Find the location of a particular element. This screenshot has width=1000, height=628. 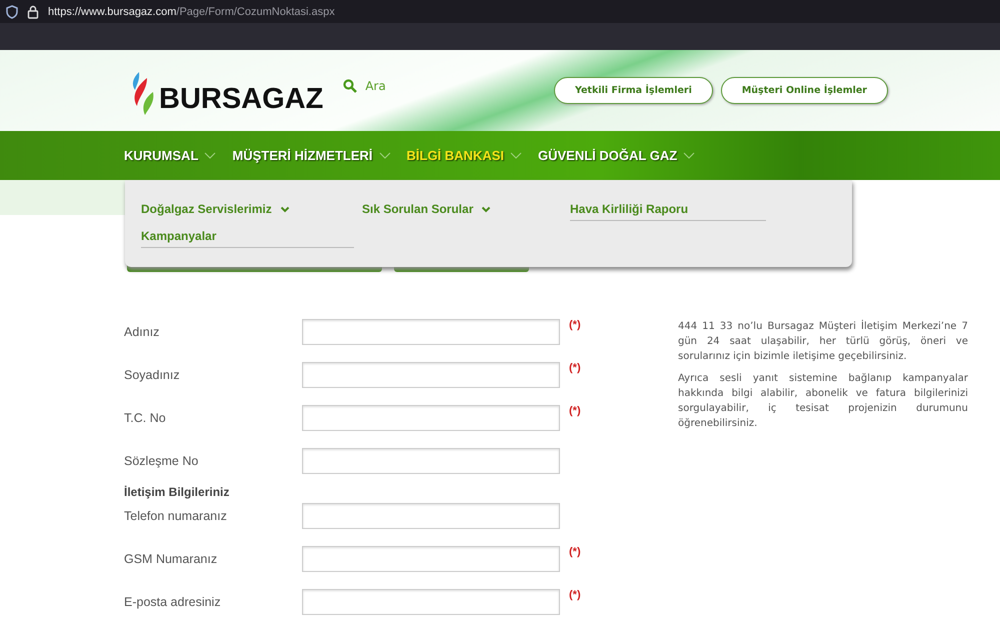

nav-menu-item: GÜVENLİ DOĞAL GAZ is located at coordinates (617, 155).